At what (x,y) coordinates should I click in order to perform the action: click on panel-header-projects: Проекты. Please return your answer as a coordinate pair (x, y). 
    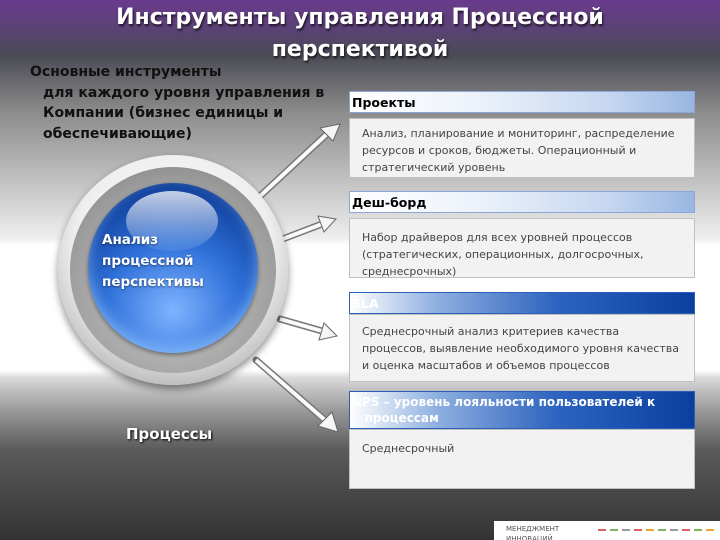
    Looking at the image, I should click on (522, 102).